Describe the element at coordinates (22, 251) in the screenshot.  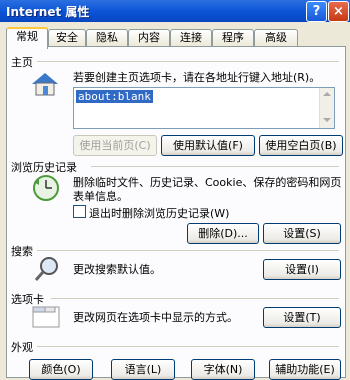
I see `search-section-title: 搜索` at that location.